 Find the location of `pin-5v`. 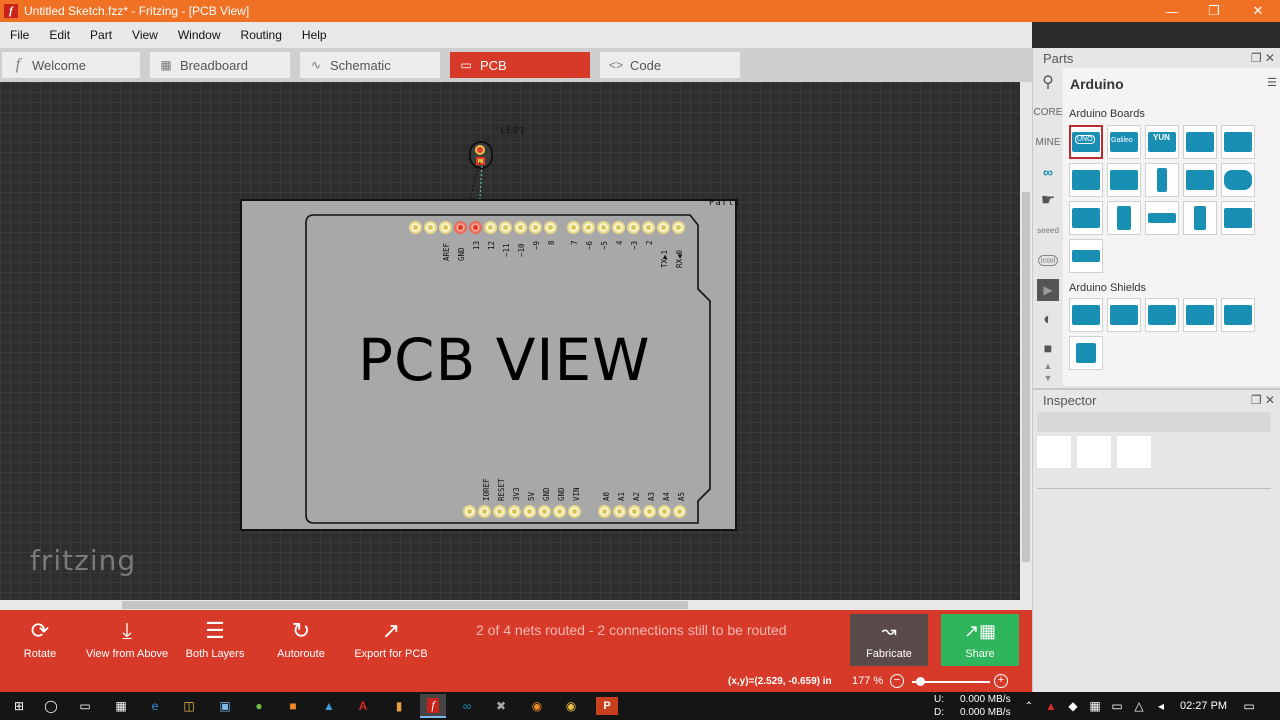

pin-5v is located at coordinates (529, 511).